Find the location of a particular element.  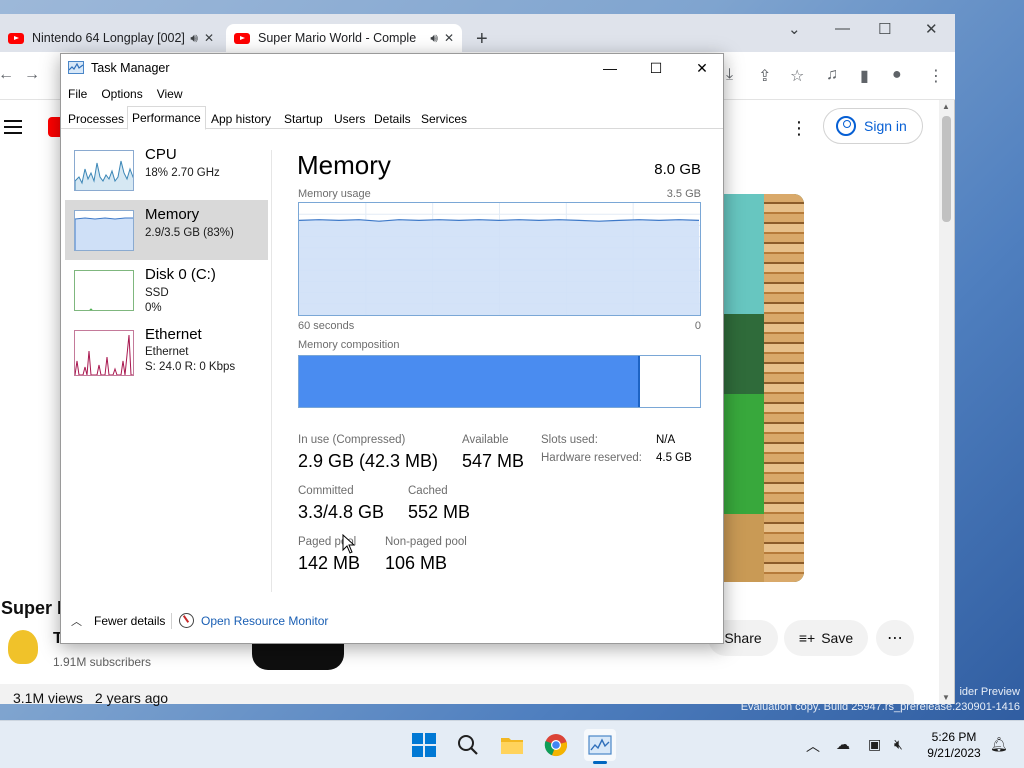

windows-logo-icon is located at coordinates (424, 745).